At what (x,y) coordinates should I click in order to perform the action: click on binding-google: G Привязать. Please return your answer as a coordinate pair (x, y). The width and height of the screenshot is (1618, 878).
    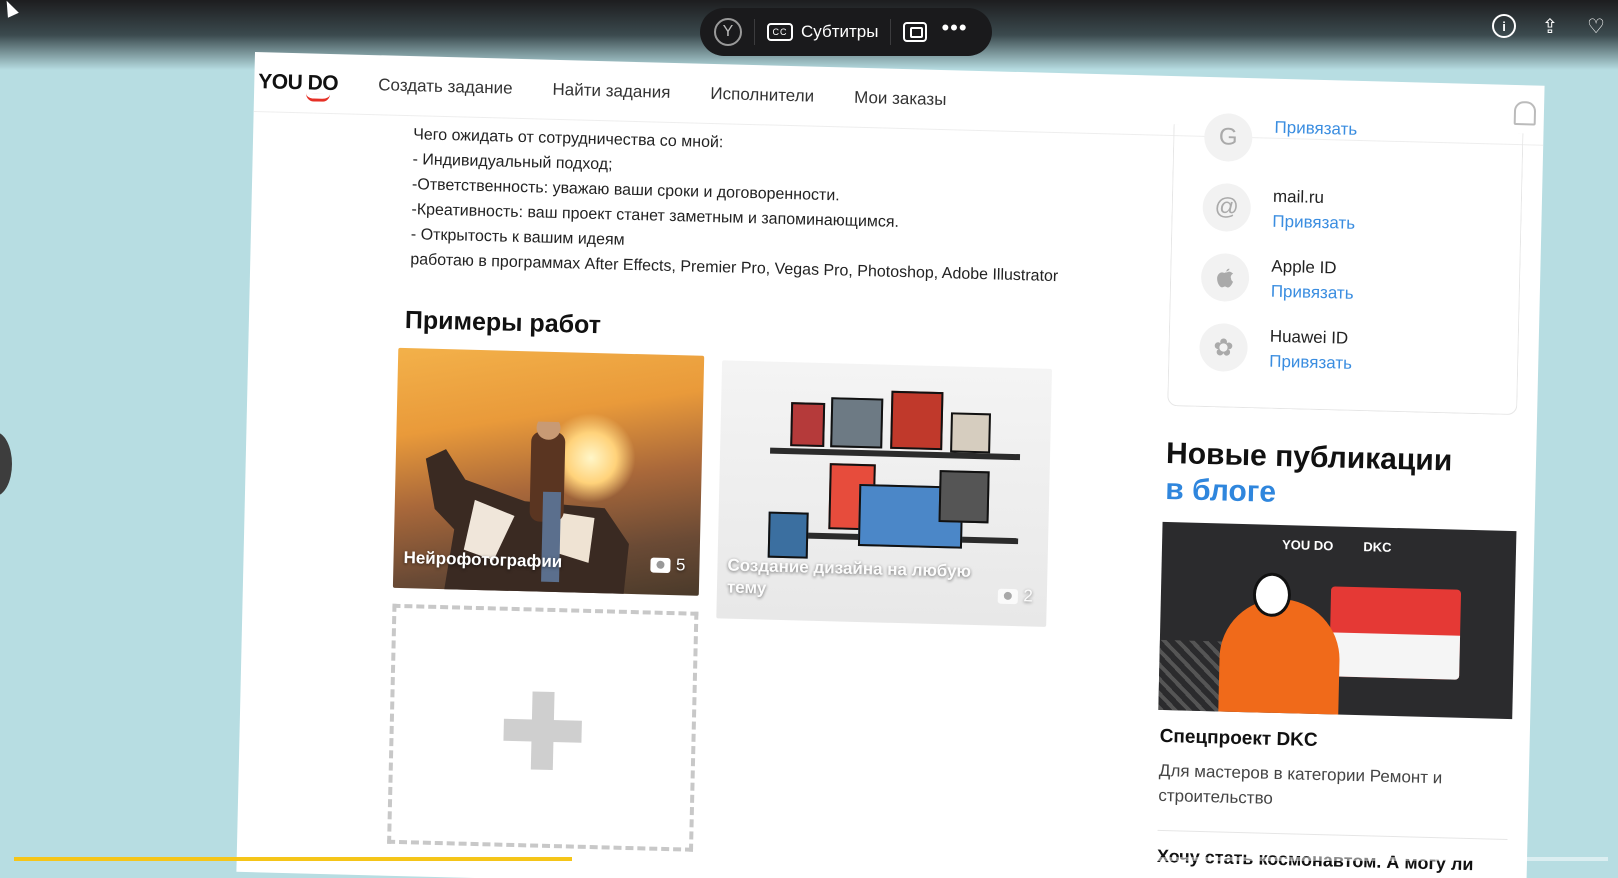
    Looking at the image, I should click on (1280, 138).